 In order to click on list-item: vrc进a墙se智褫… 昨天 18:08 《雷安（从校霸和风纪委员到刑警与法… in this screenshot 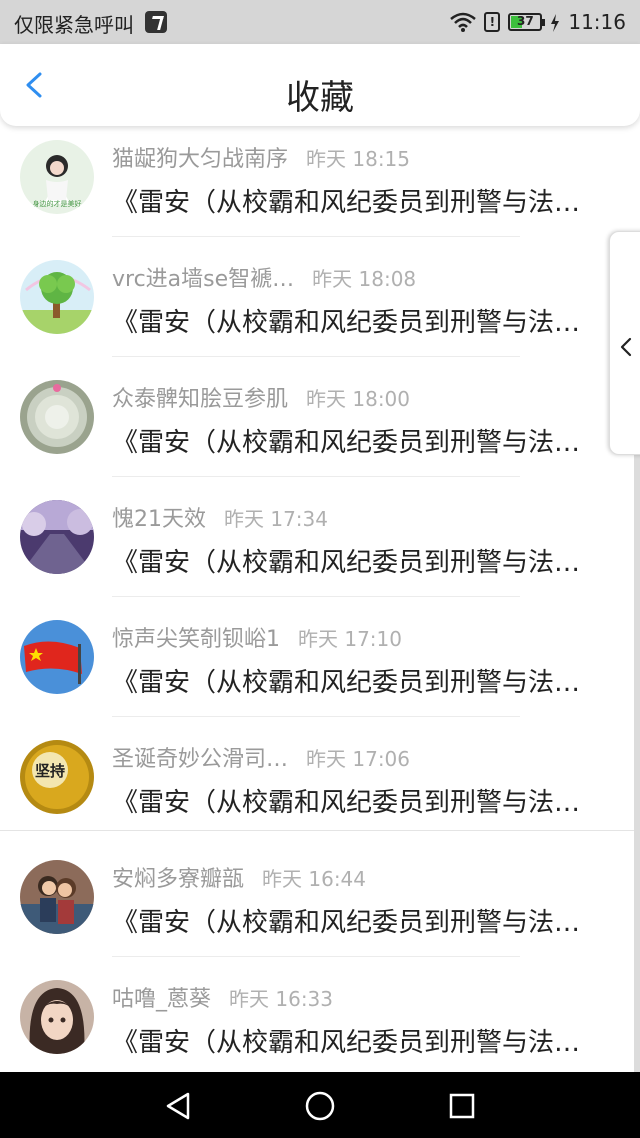, I will do `click(320, 312)`.